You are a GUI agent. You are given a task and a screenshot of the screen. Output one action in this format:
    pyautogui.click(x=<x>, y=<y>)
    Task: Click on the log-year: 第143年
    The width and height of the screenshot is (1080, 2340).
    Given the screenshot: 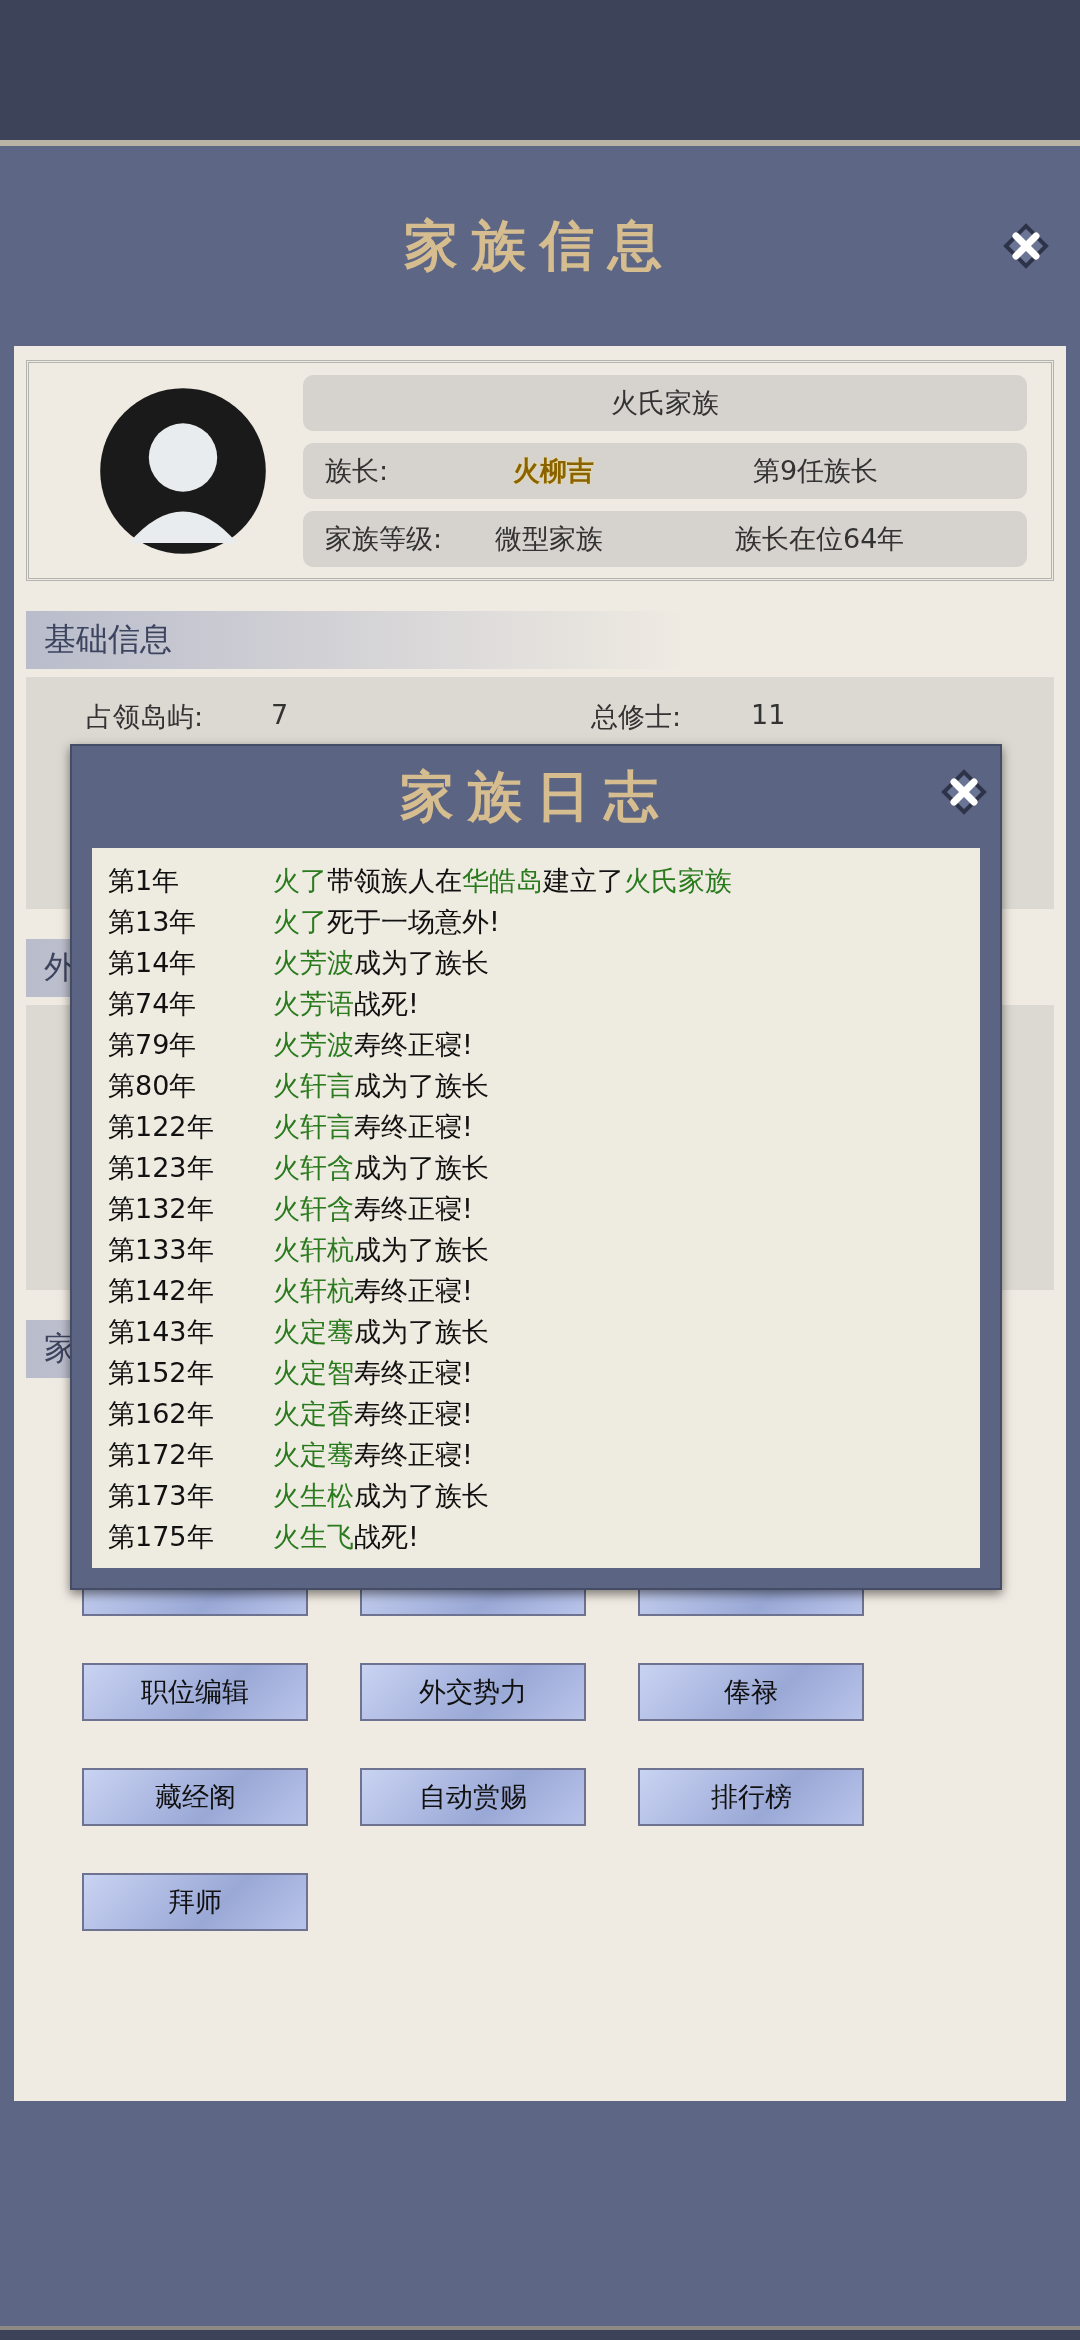 What is the action you would take?
    pyautogui.click(x=161, y=1331)
    